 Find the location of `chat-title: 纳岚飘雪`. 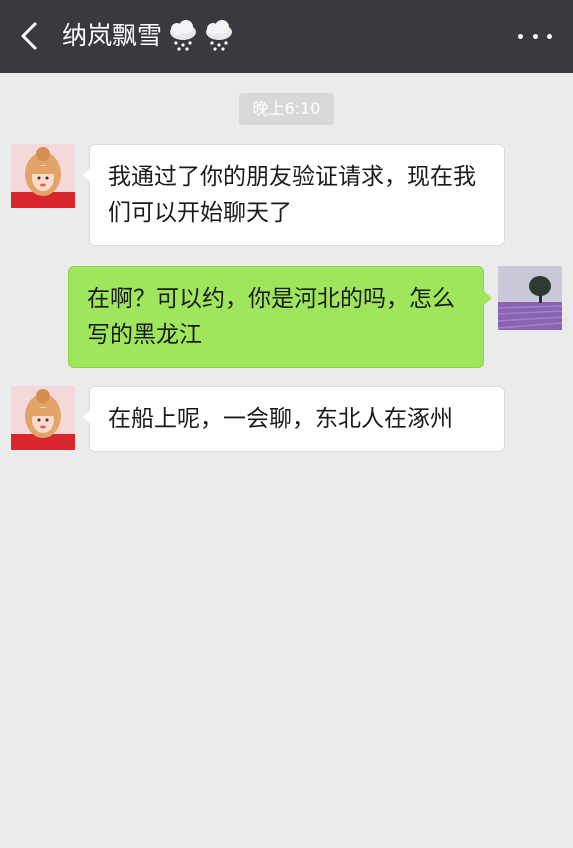

chat-title: 纳岚飘雪 is located at coordinates (112, 35).